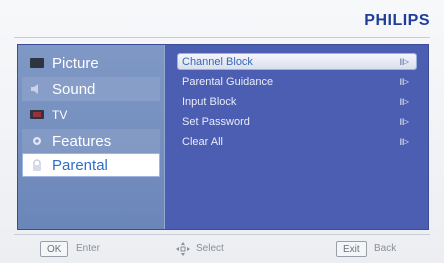  What do you see at coordinates (385, 248) in the screenshot?
I see `back-label: Back` at bounding box center [385, 248].